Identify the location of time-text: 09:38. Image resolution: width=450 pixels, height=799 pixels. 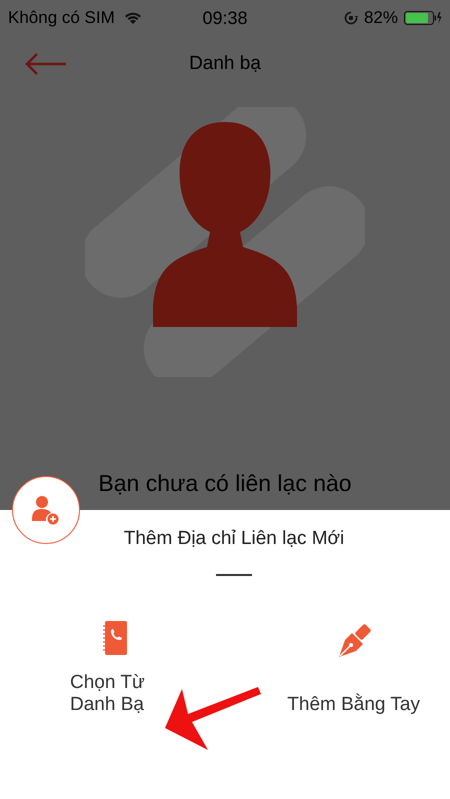
(225, 18).